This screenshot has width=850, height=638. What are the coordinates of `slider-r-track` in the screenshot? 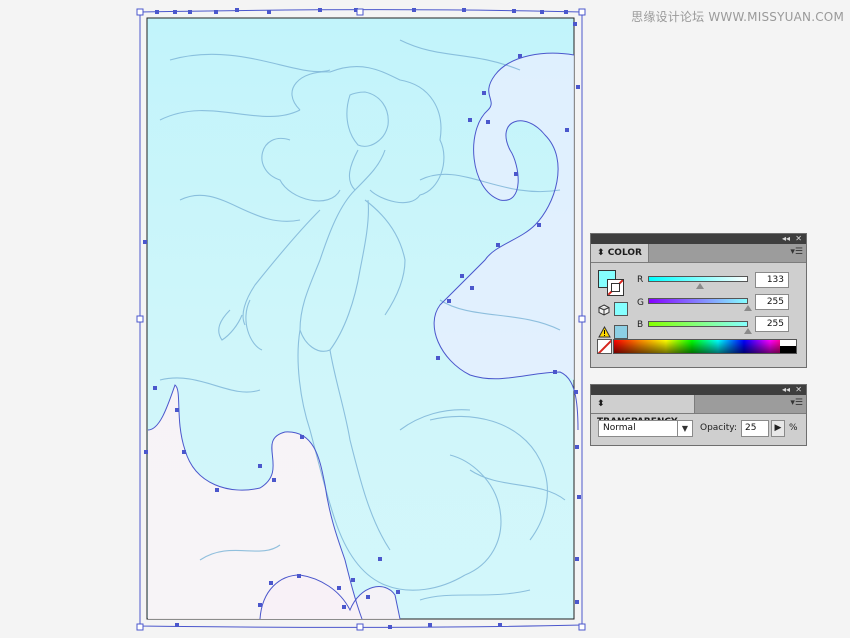 It's located at (698, 279).